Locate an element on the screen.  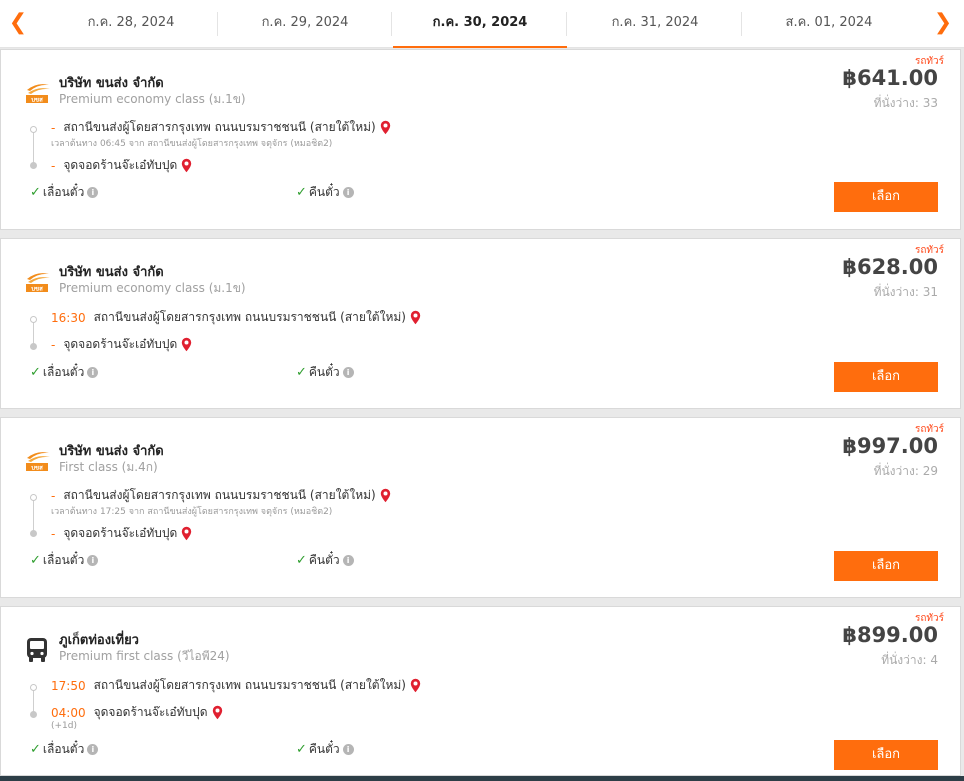
ticket-price: ฿997.00 is located at coordinates (890, 446).